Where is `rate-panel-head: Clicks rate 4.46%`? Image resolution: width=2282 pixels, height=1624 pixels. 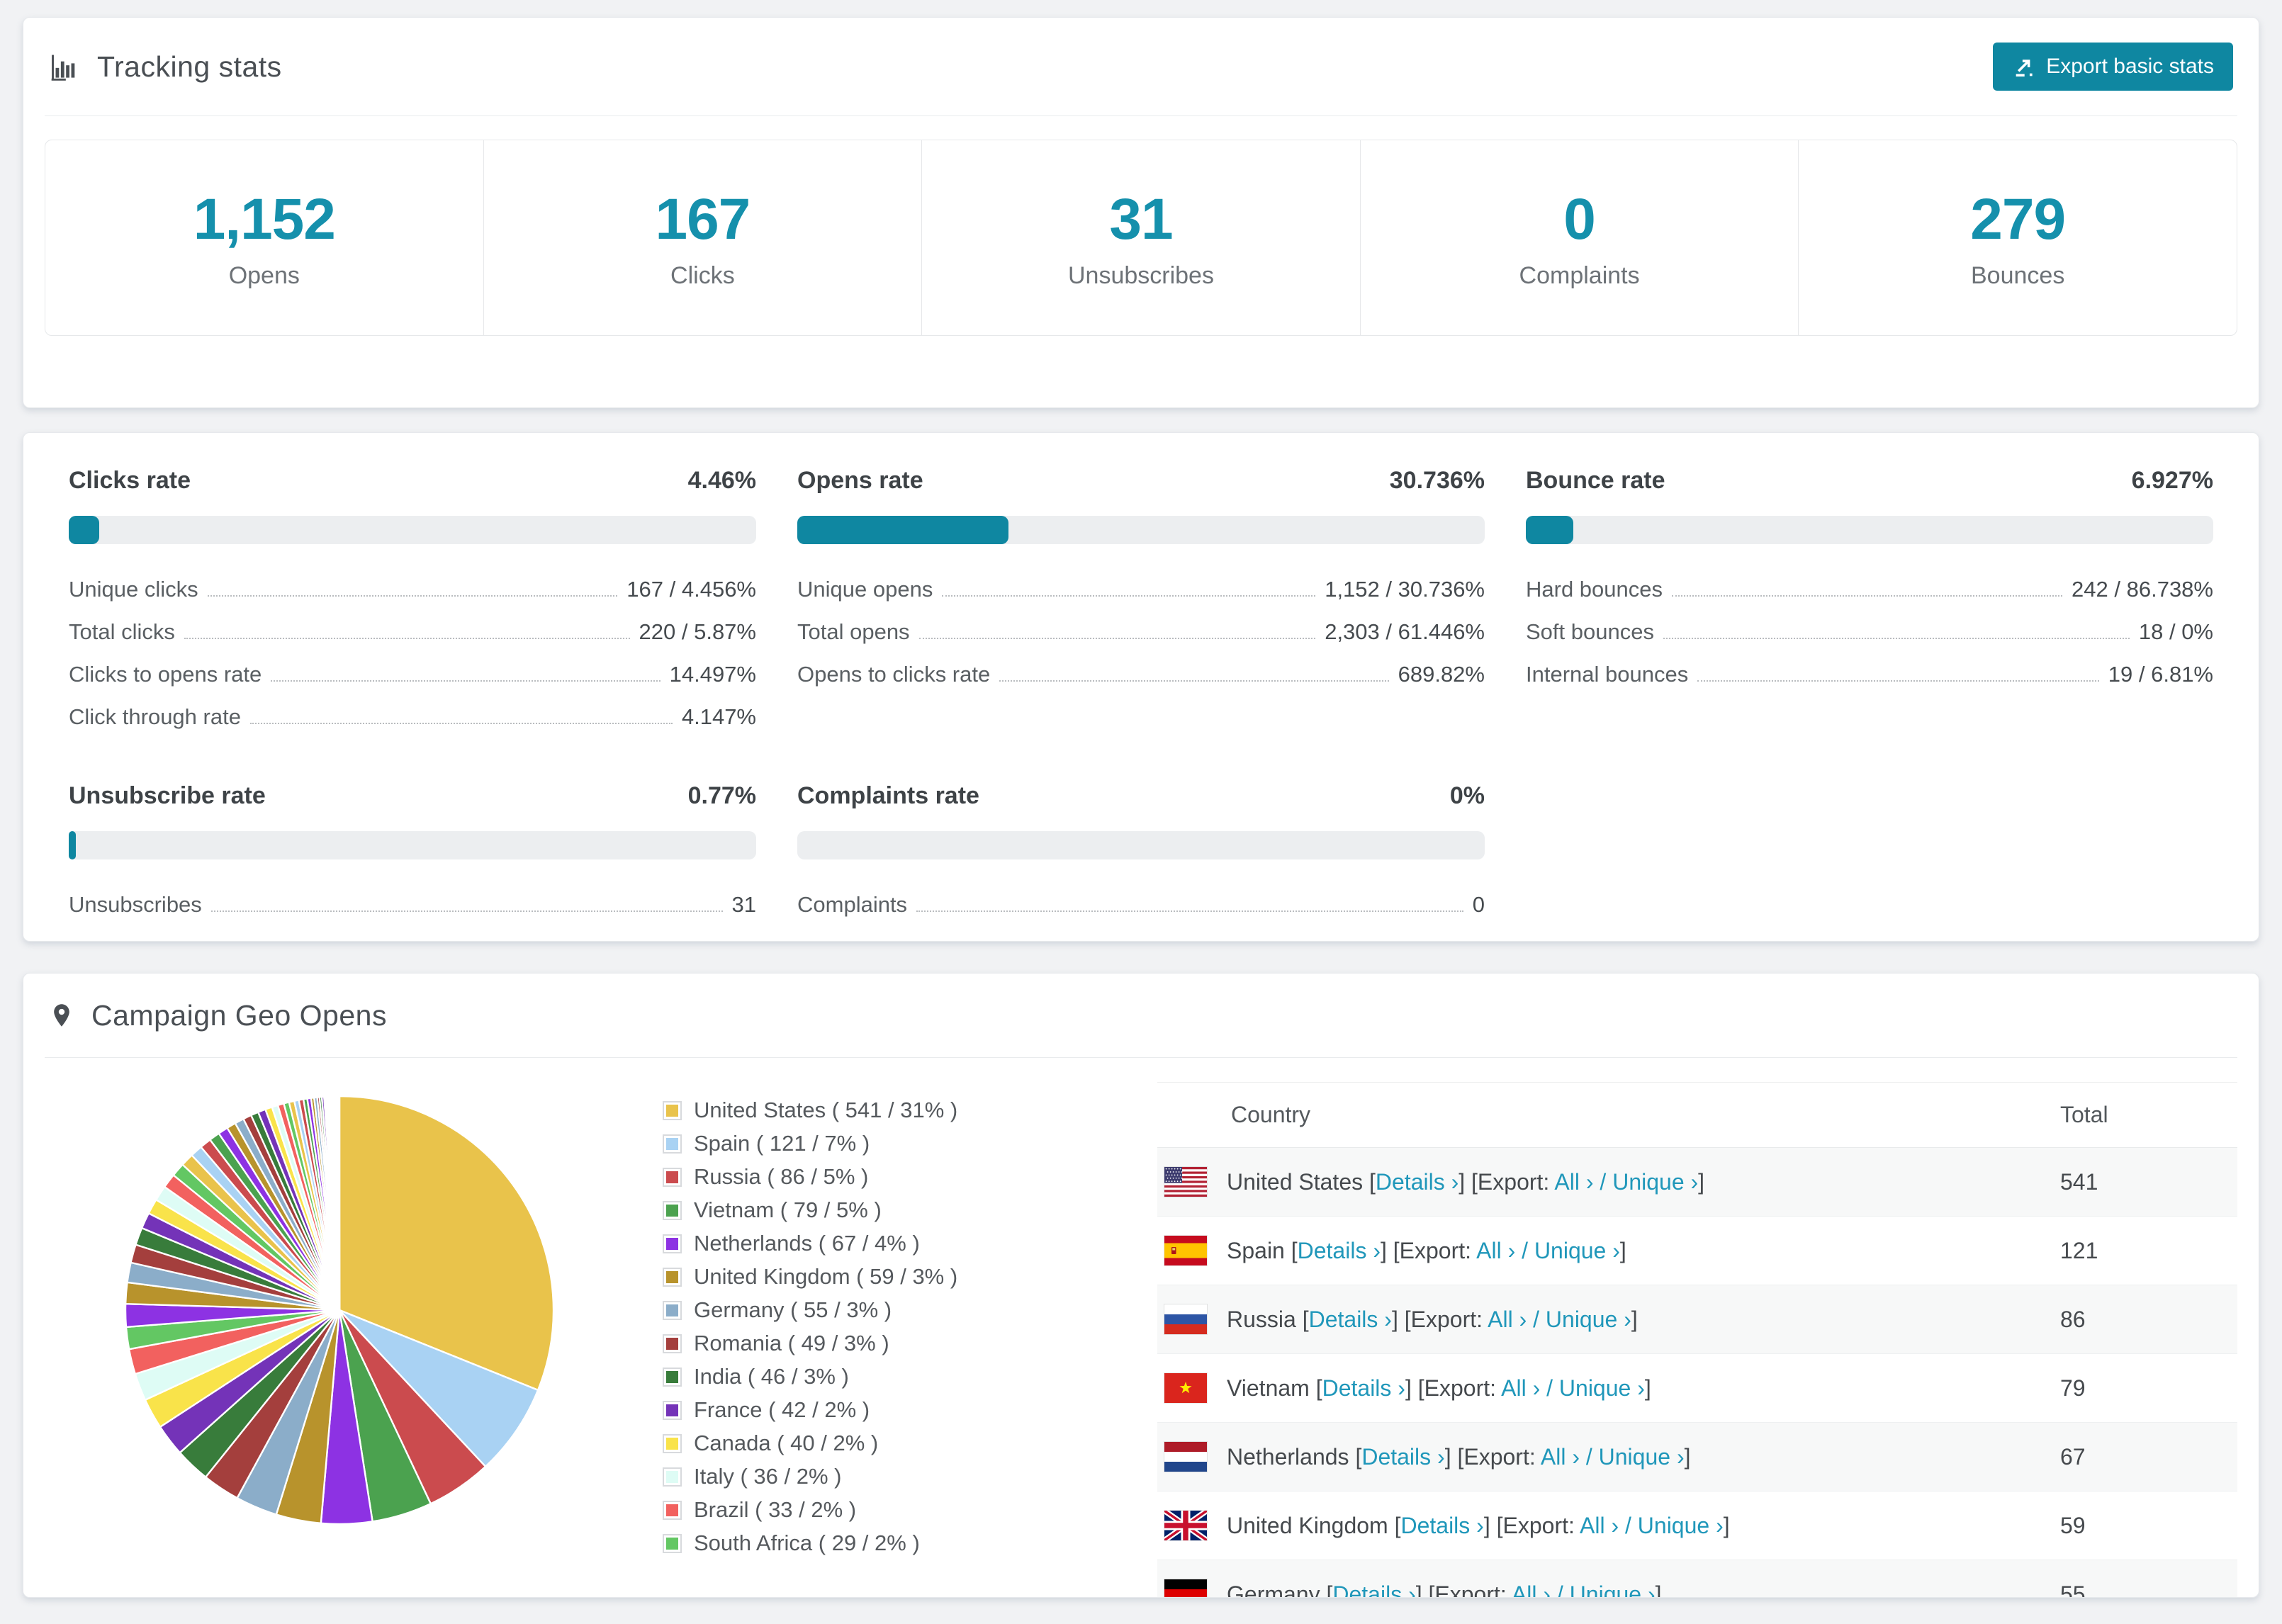 rate-panel-head: Clicks rate 4.46% is located at coordinates (412, 481).